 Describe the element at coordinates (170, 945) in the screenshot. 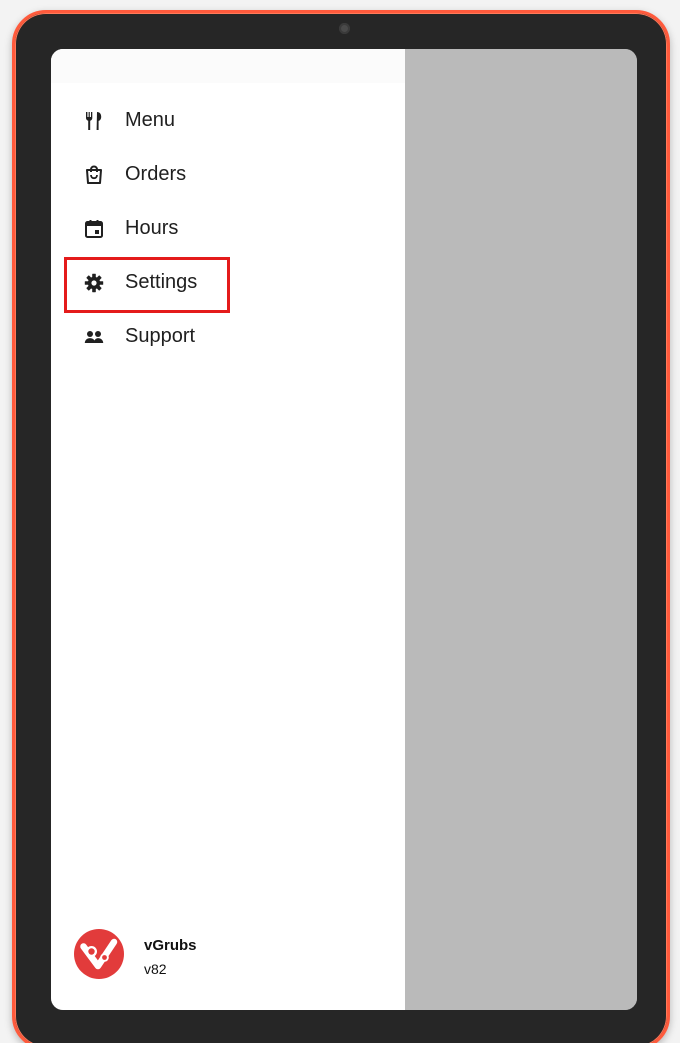

I see `brand-name: vGrubs` at that location.